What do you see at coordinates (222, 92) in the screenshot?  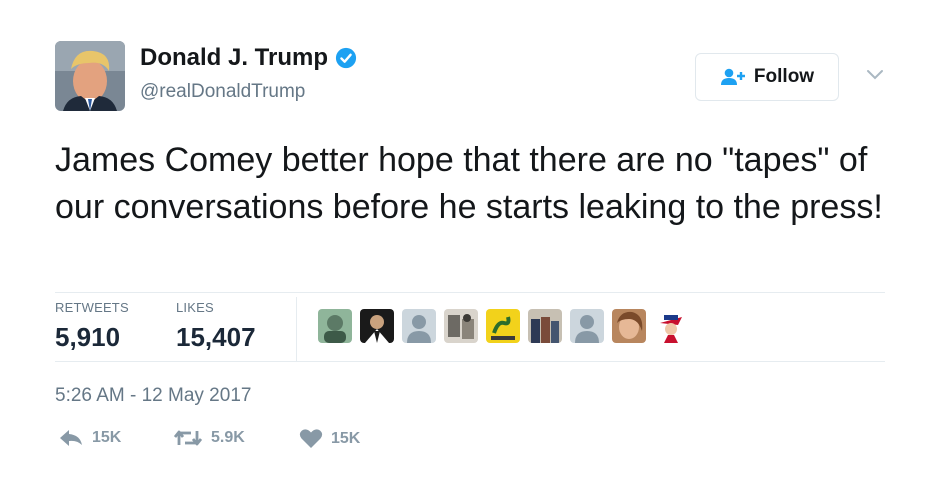 I see `author-handle: @realDonaldTrump` at bounding box center [222, 92].